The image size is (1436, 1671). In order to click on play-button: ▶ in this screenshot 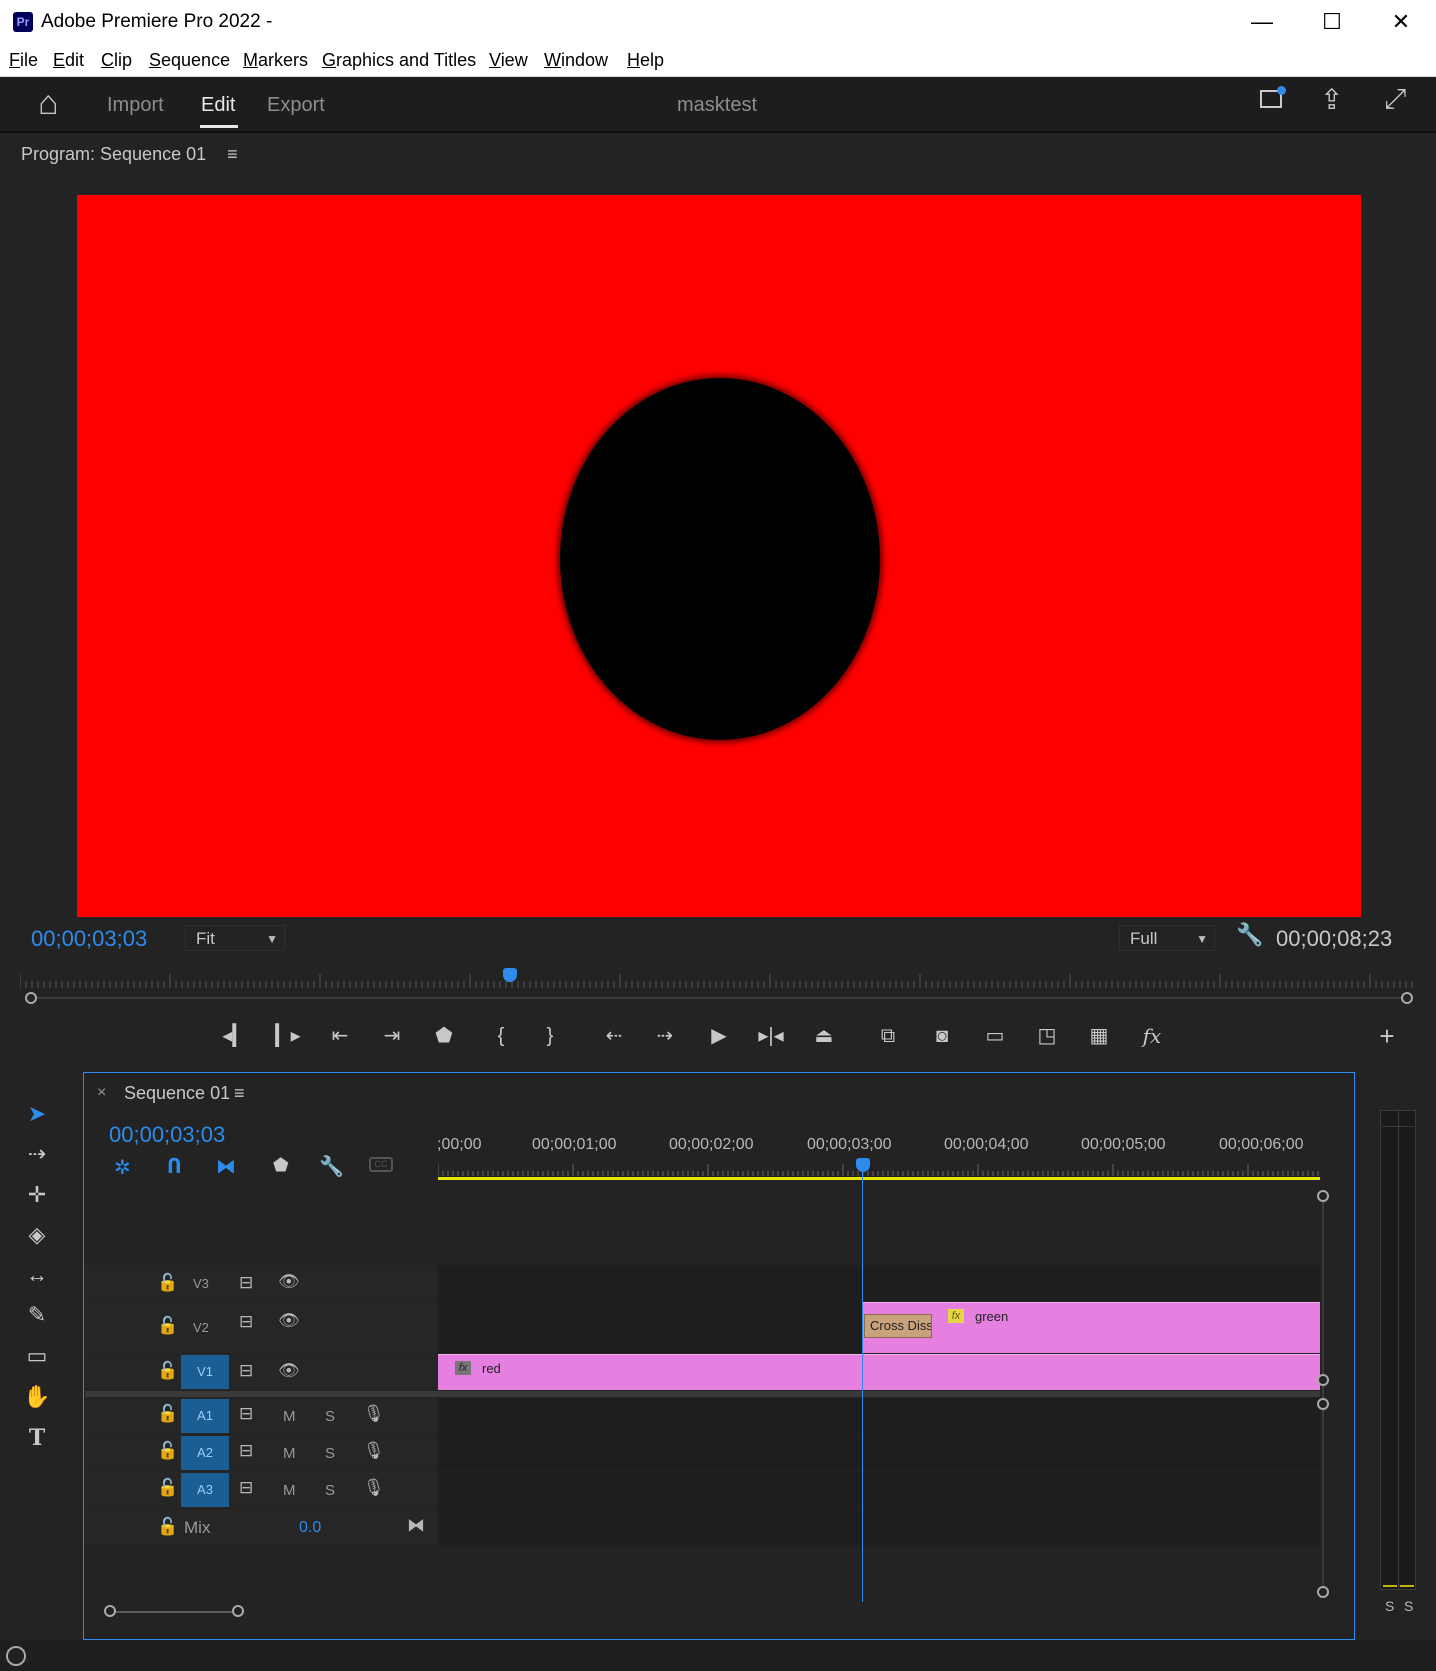, I will do `click(719, 1036)`.